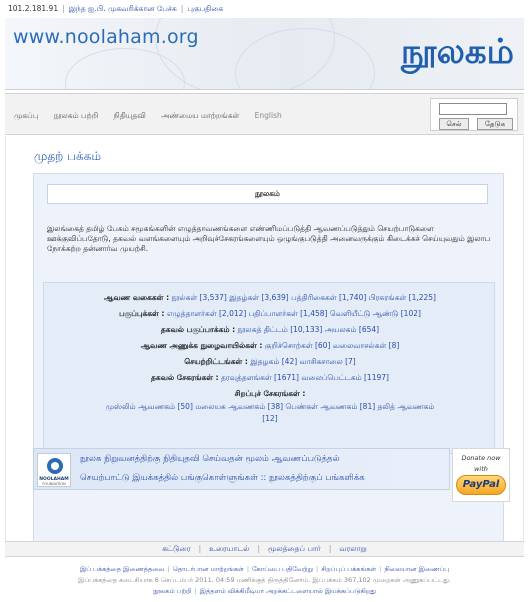 This screenshot has width=530, height=602. I want to click on about-link: நூலகம் பற்றி, so click(172, 591).